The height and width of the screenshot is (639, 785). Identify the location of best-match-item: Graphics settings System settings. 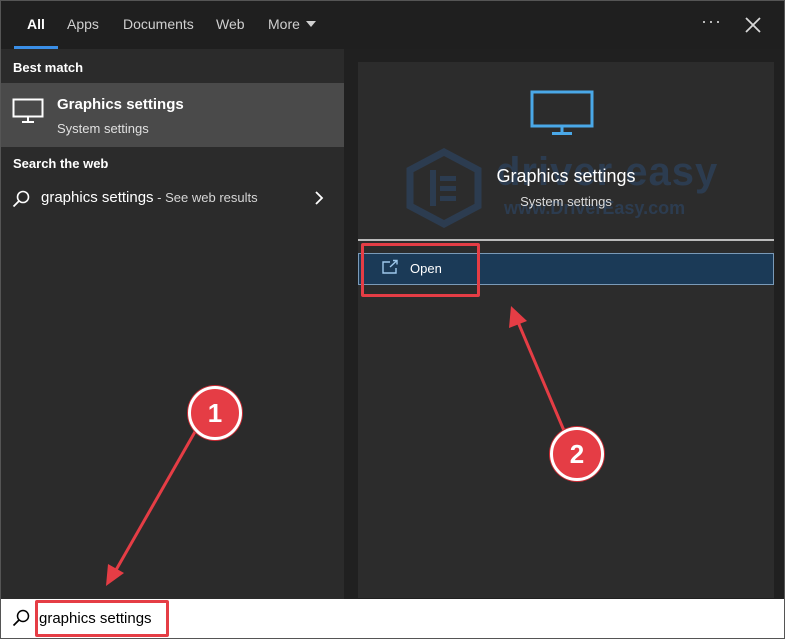
(172, 115).